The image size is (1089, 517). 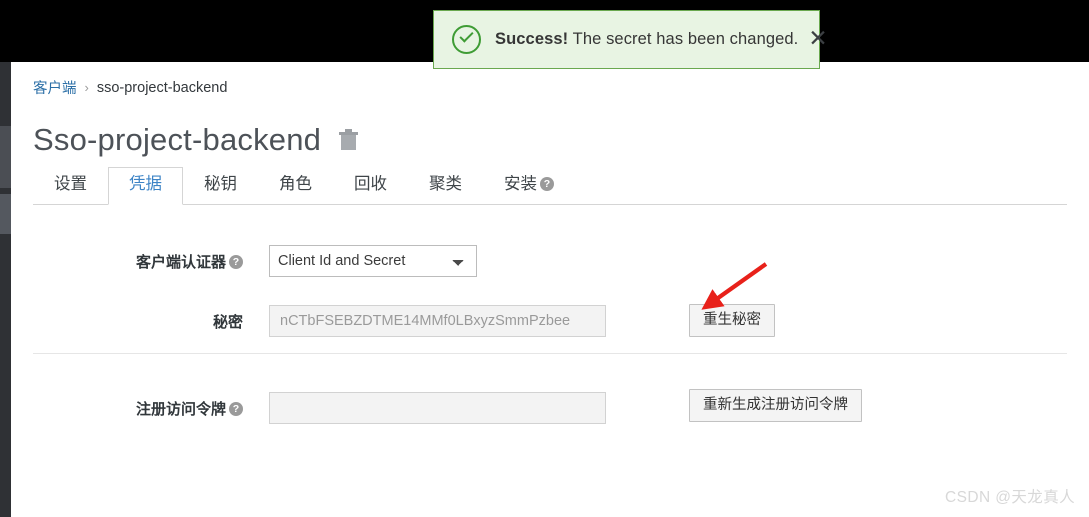 I want to click on form-row-secret: 秘密 重生秘密, so click(x=550, y=321).